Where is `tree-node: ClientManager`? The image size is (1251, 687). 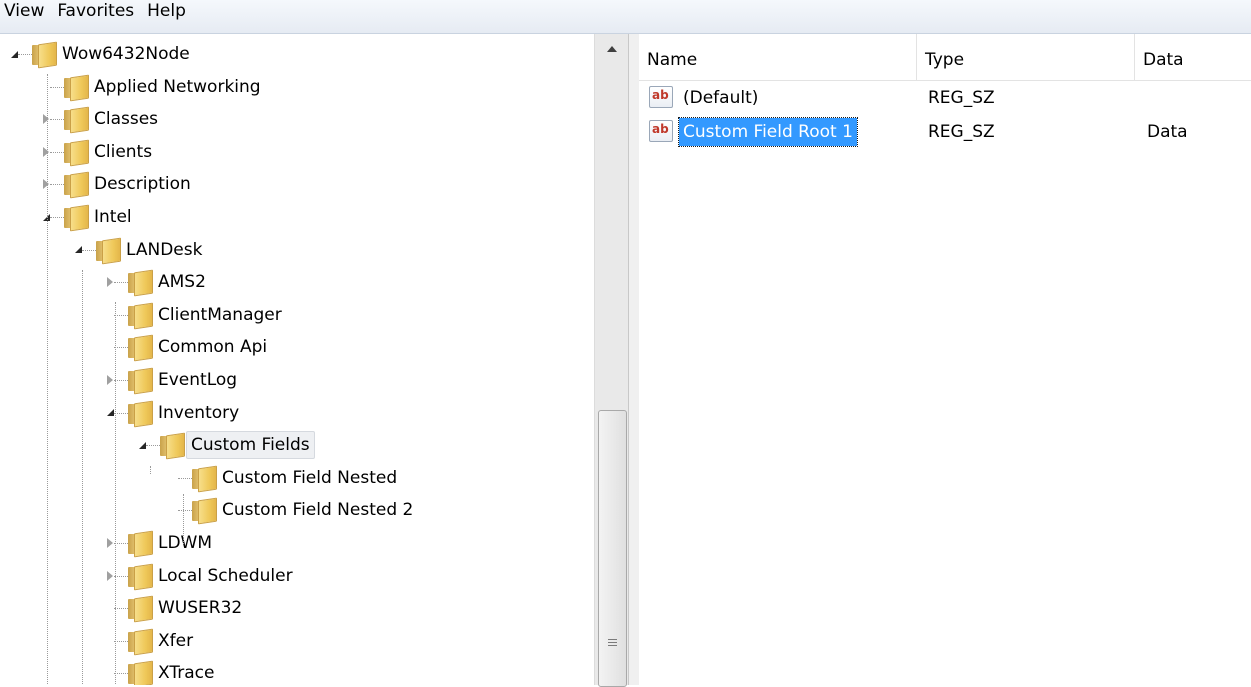
tree-node: ClientManager is located at coordinates (297, 315).